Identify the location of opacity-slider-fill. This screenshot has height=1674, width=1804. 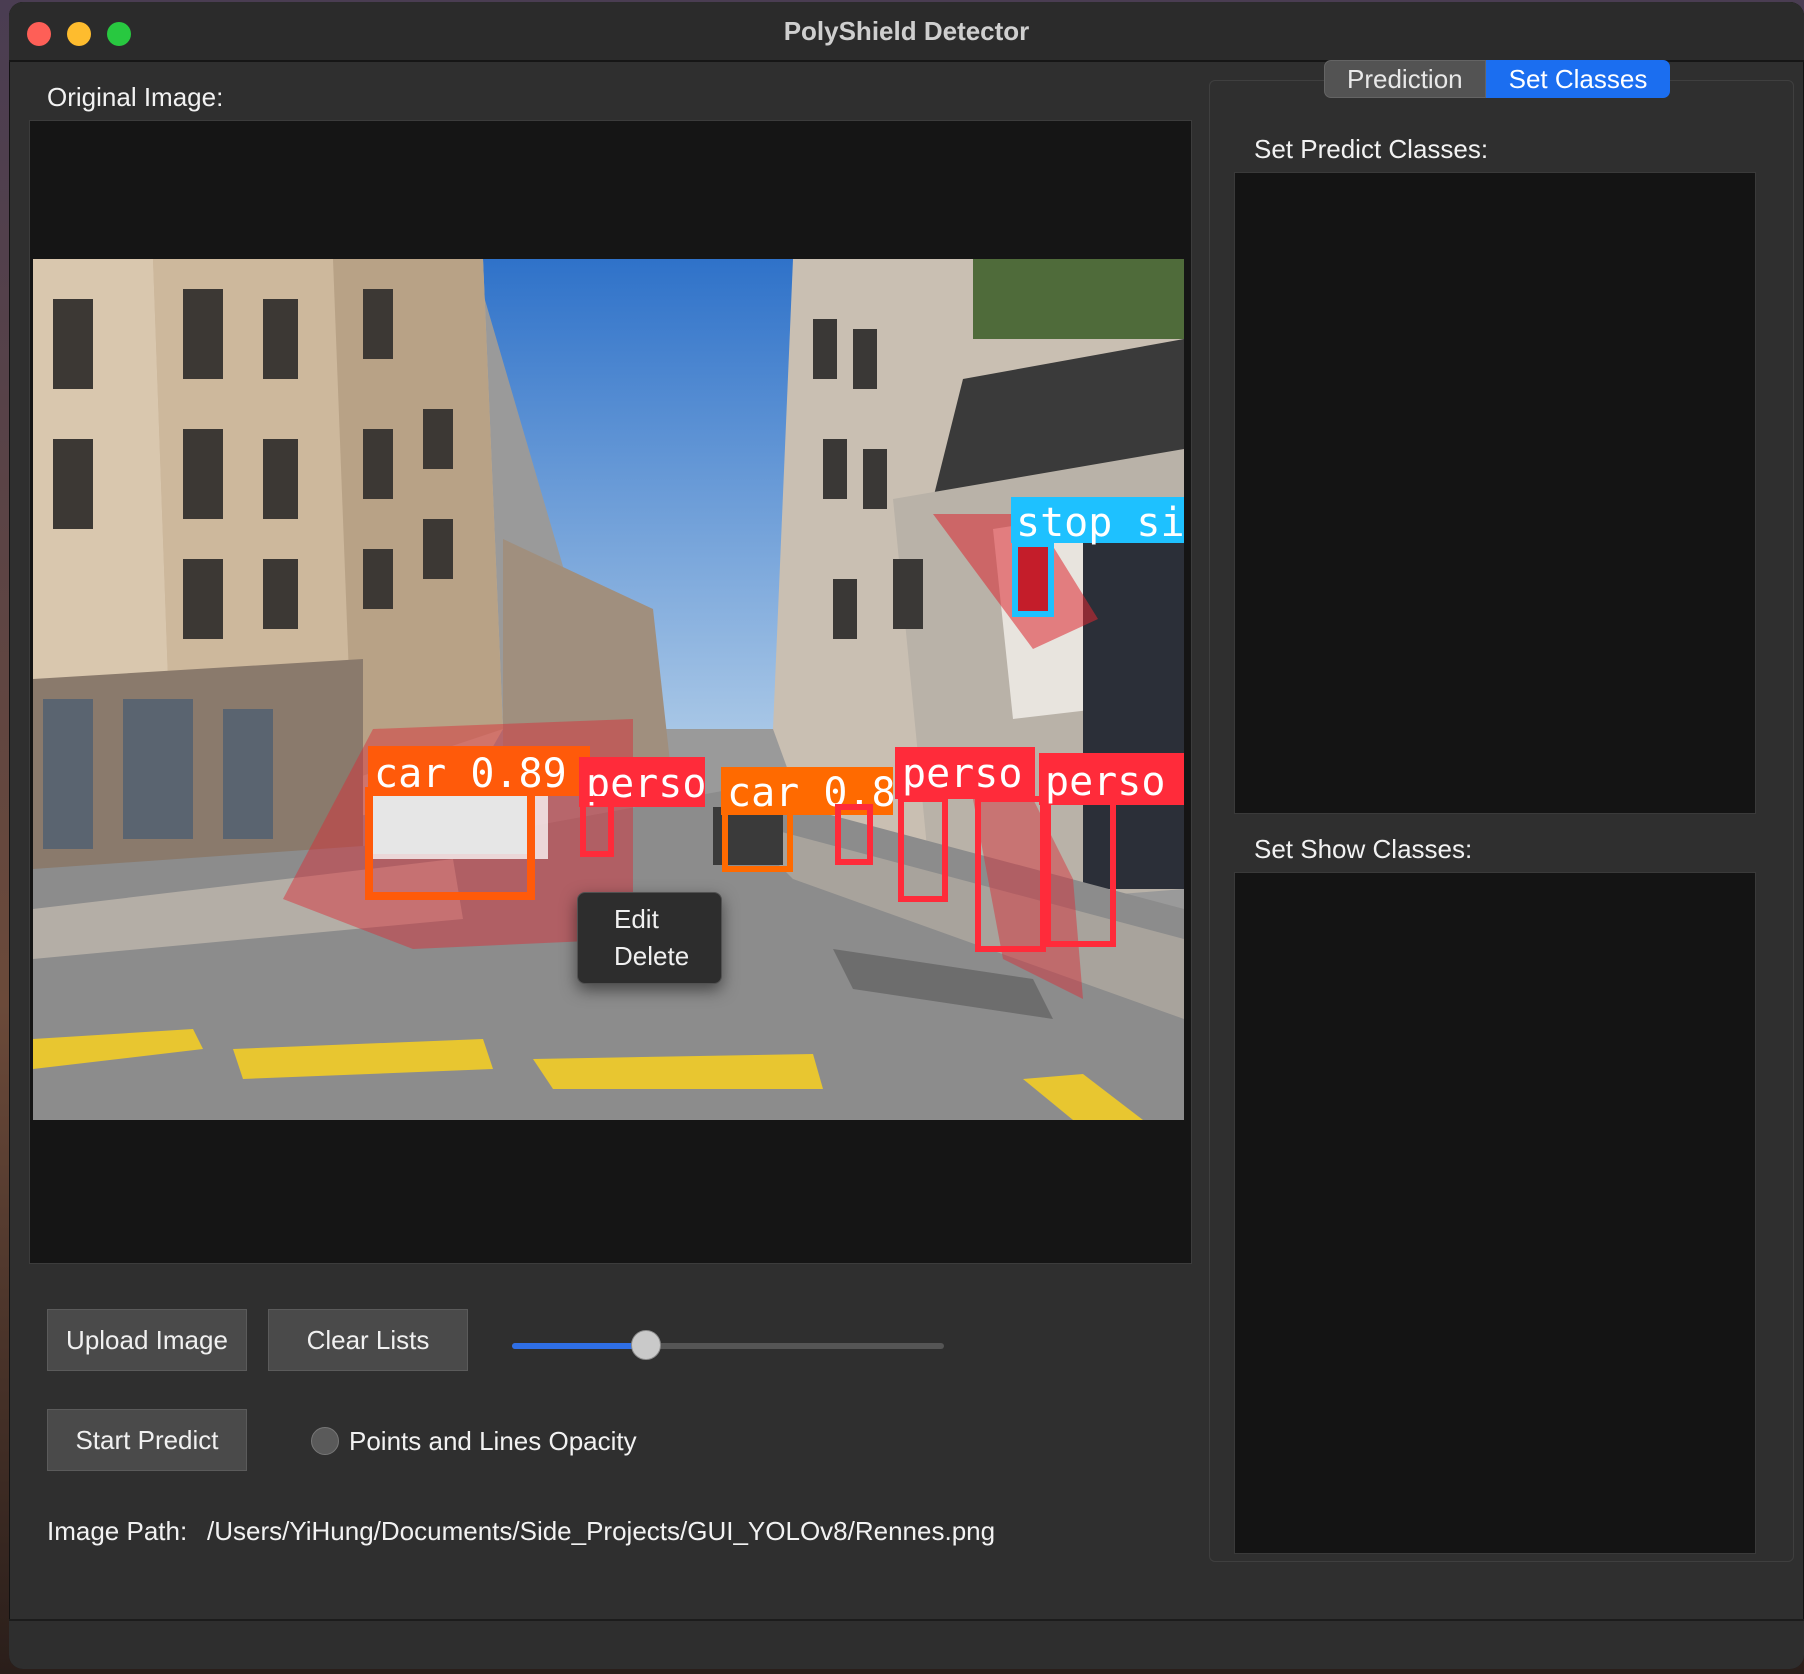
(579, 1346).